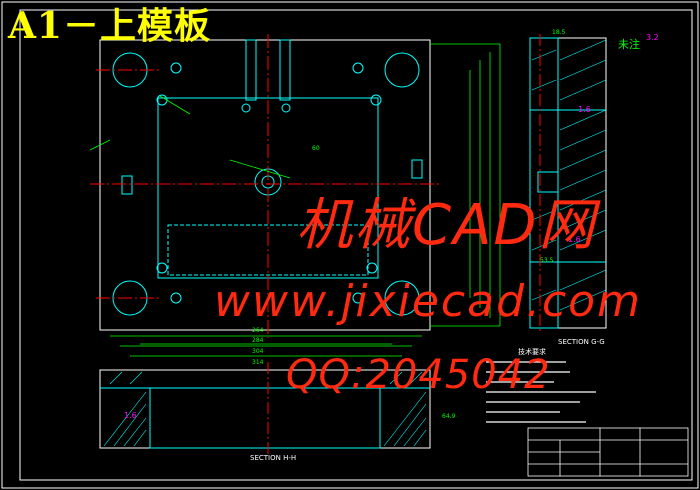  I want to click on dim-d2: 304, so click(258, 351).